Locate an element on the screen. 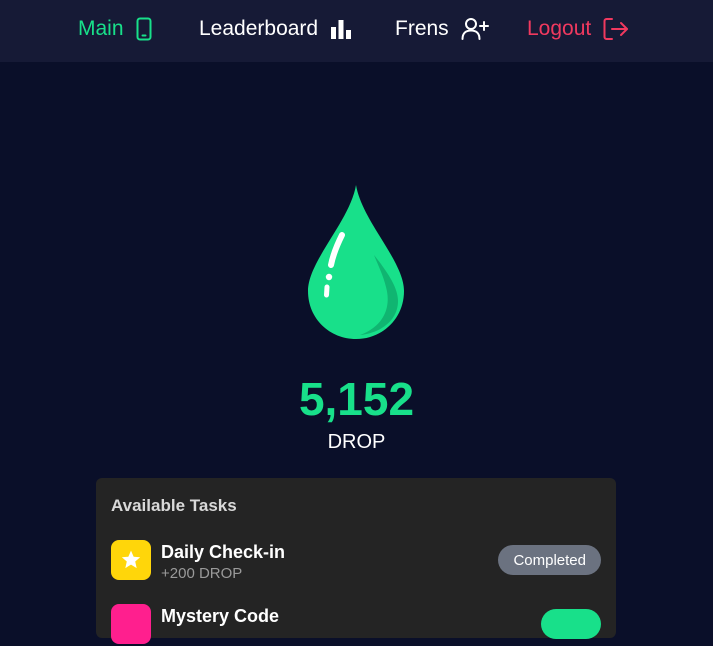 This screenshot has width=713, height=646. tasks-title: Available Tasks is located at coordinates (174, 505).